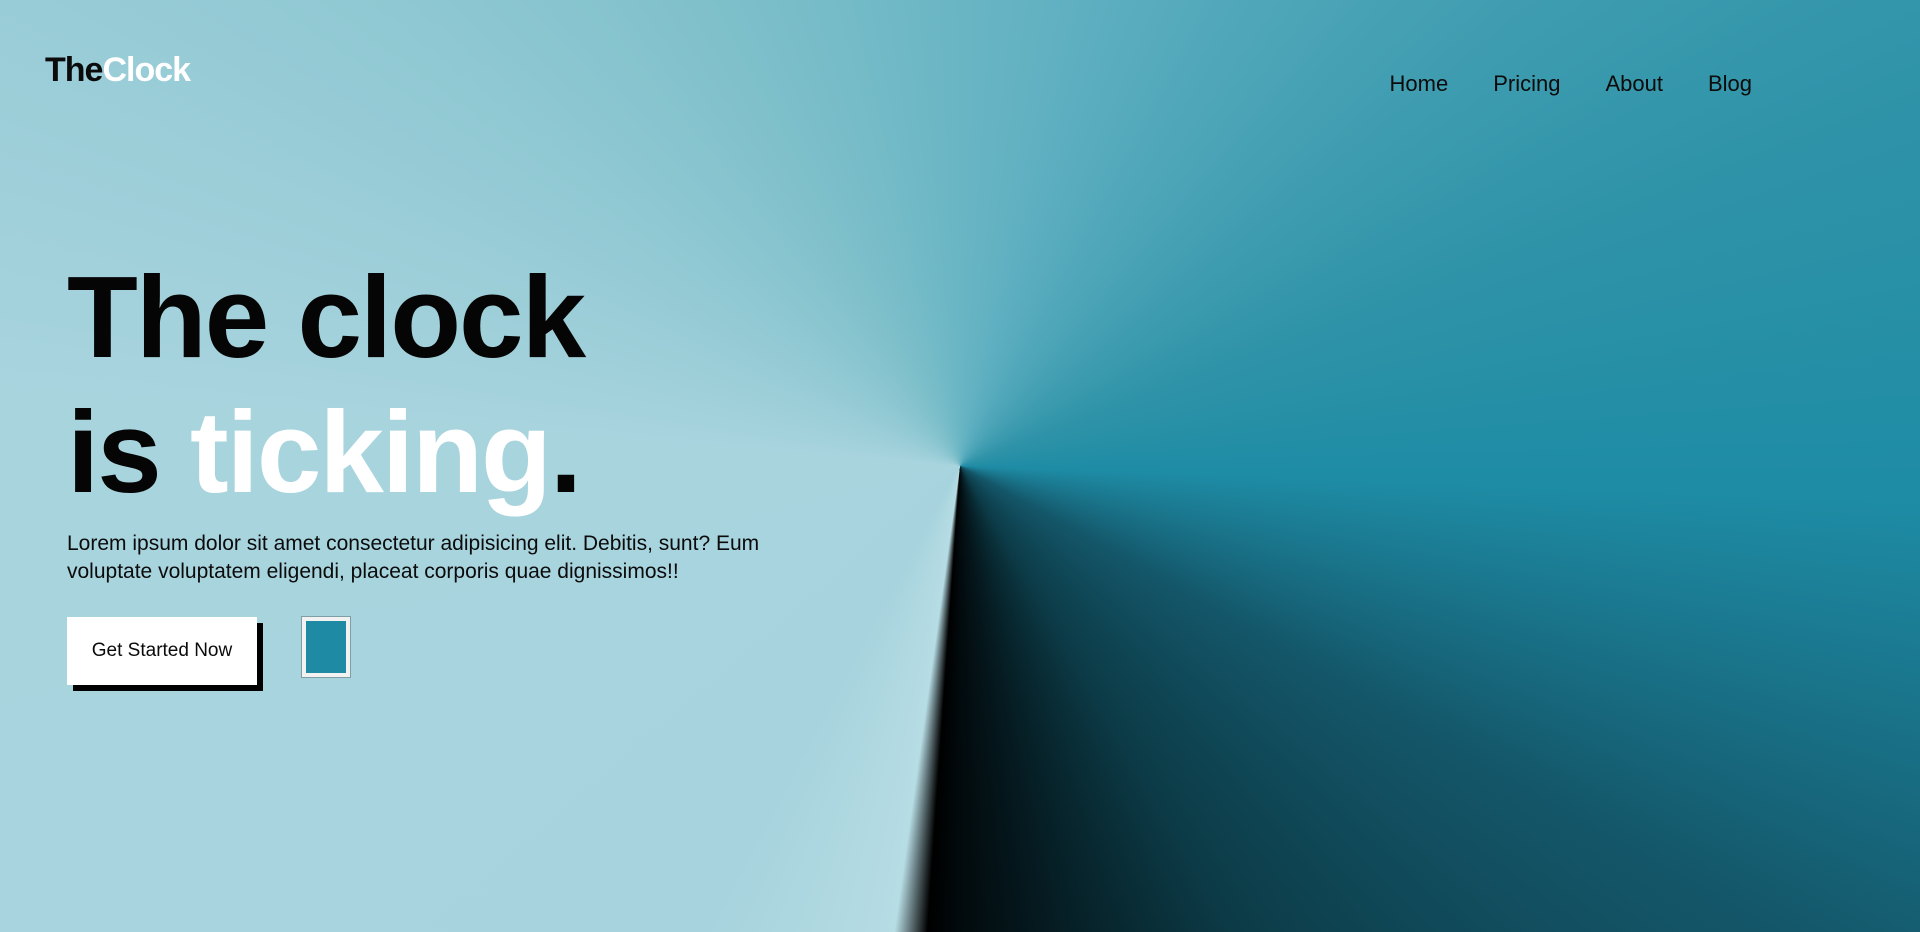 Image resolution: width=1920 pixels, height=932 pixels. What do you see at coordinates (1730, 84) in the screenshot?
I see `nav-link-blog: Blog` at bounding box center [1730, 84].